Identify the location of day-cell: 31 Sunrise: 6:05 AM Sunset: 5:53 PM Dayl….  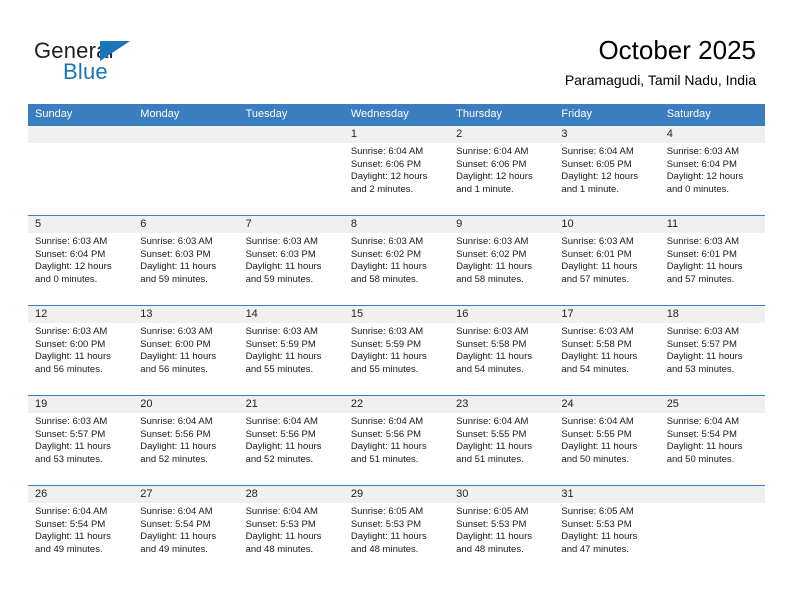
(607, 530).